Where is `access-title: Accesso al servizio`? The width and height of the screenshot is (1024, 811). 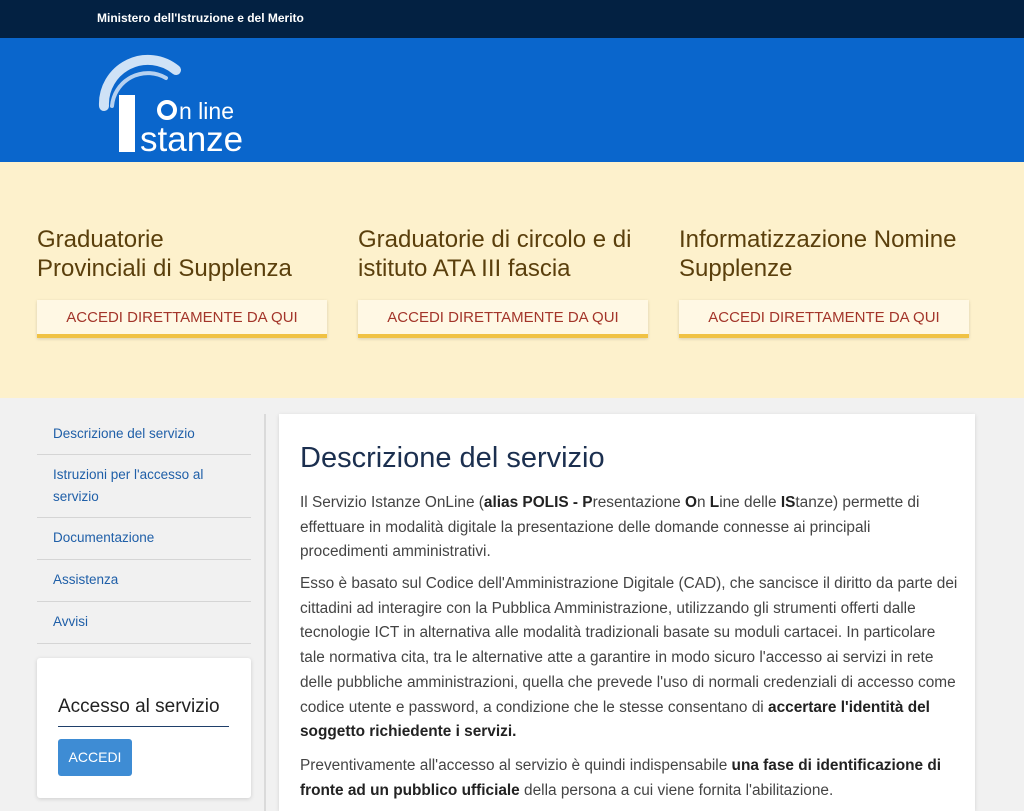 access-title: Accesso al servizio is located at coordinates (139, 706).